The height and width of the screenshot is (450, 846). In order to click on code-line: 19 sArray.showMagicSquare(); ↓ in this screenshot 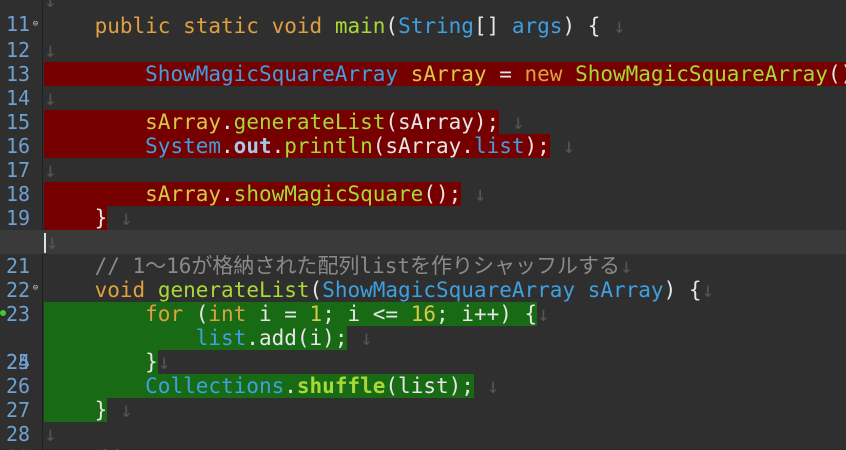, I will do `click(423, 206)`.